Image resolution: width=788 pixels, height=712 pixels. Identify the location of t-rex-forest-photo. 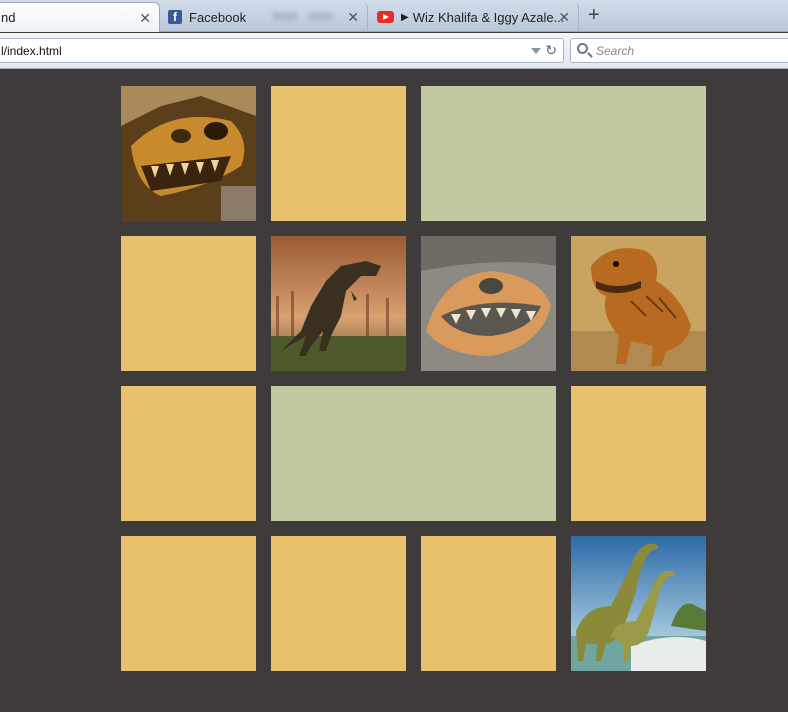
(338, 303).